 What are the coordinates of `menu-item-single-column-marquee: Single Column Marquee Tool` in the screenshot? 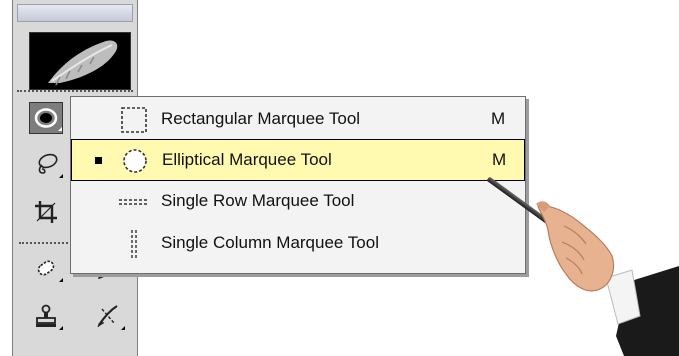 It's located at (298, 244).